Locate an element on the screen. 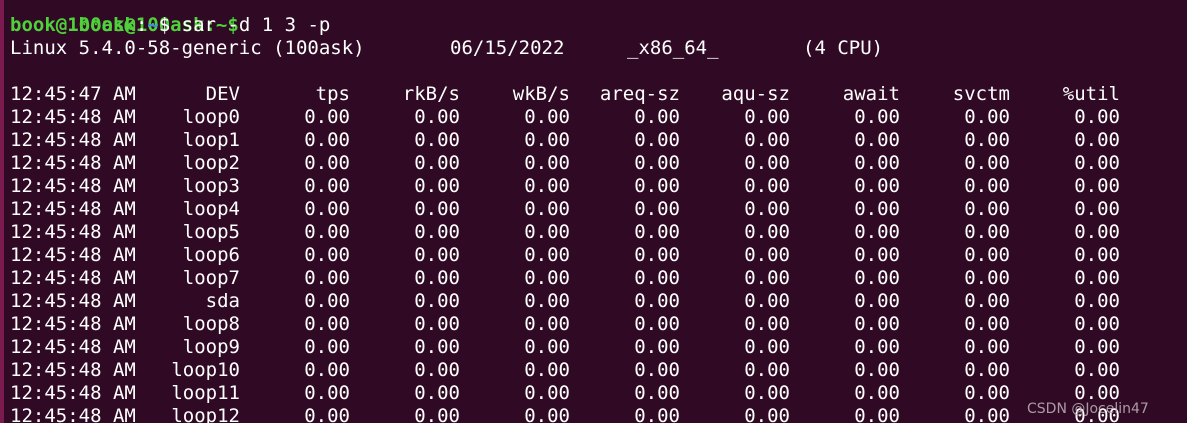  prompt-symbol: $ is located at coordinates (164, 25).